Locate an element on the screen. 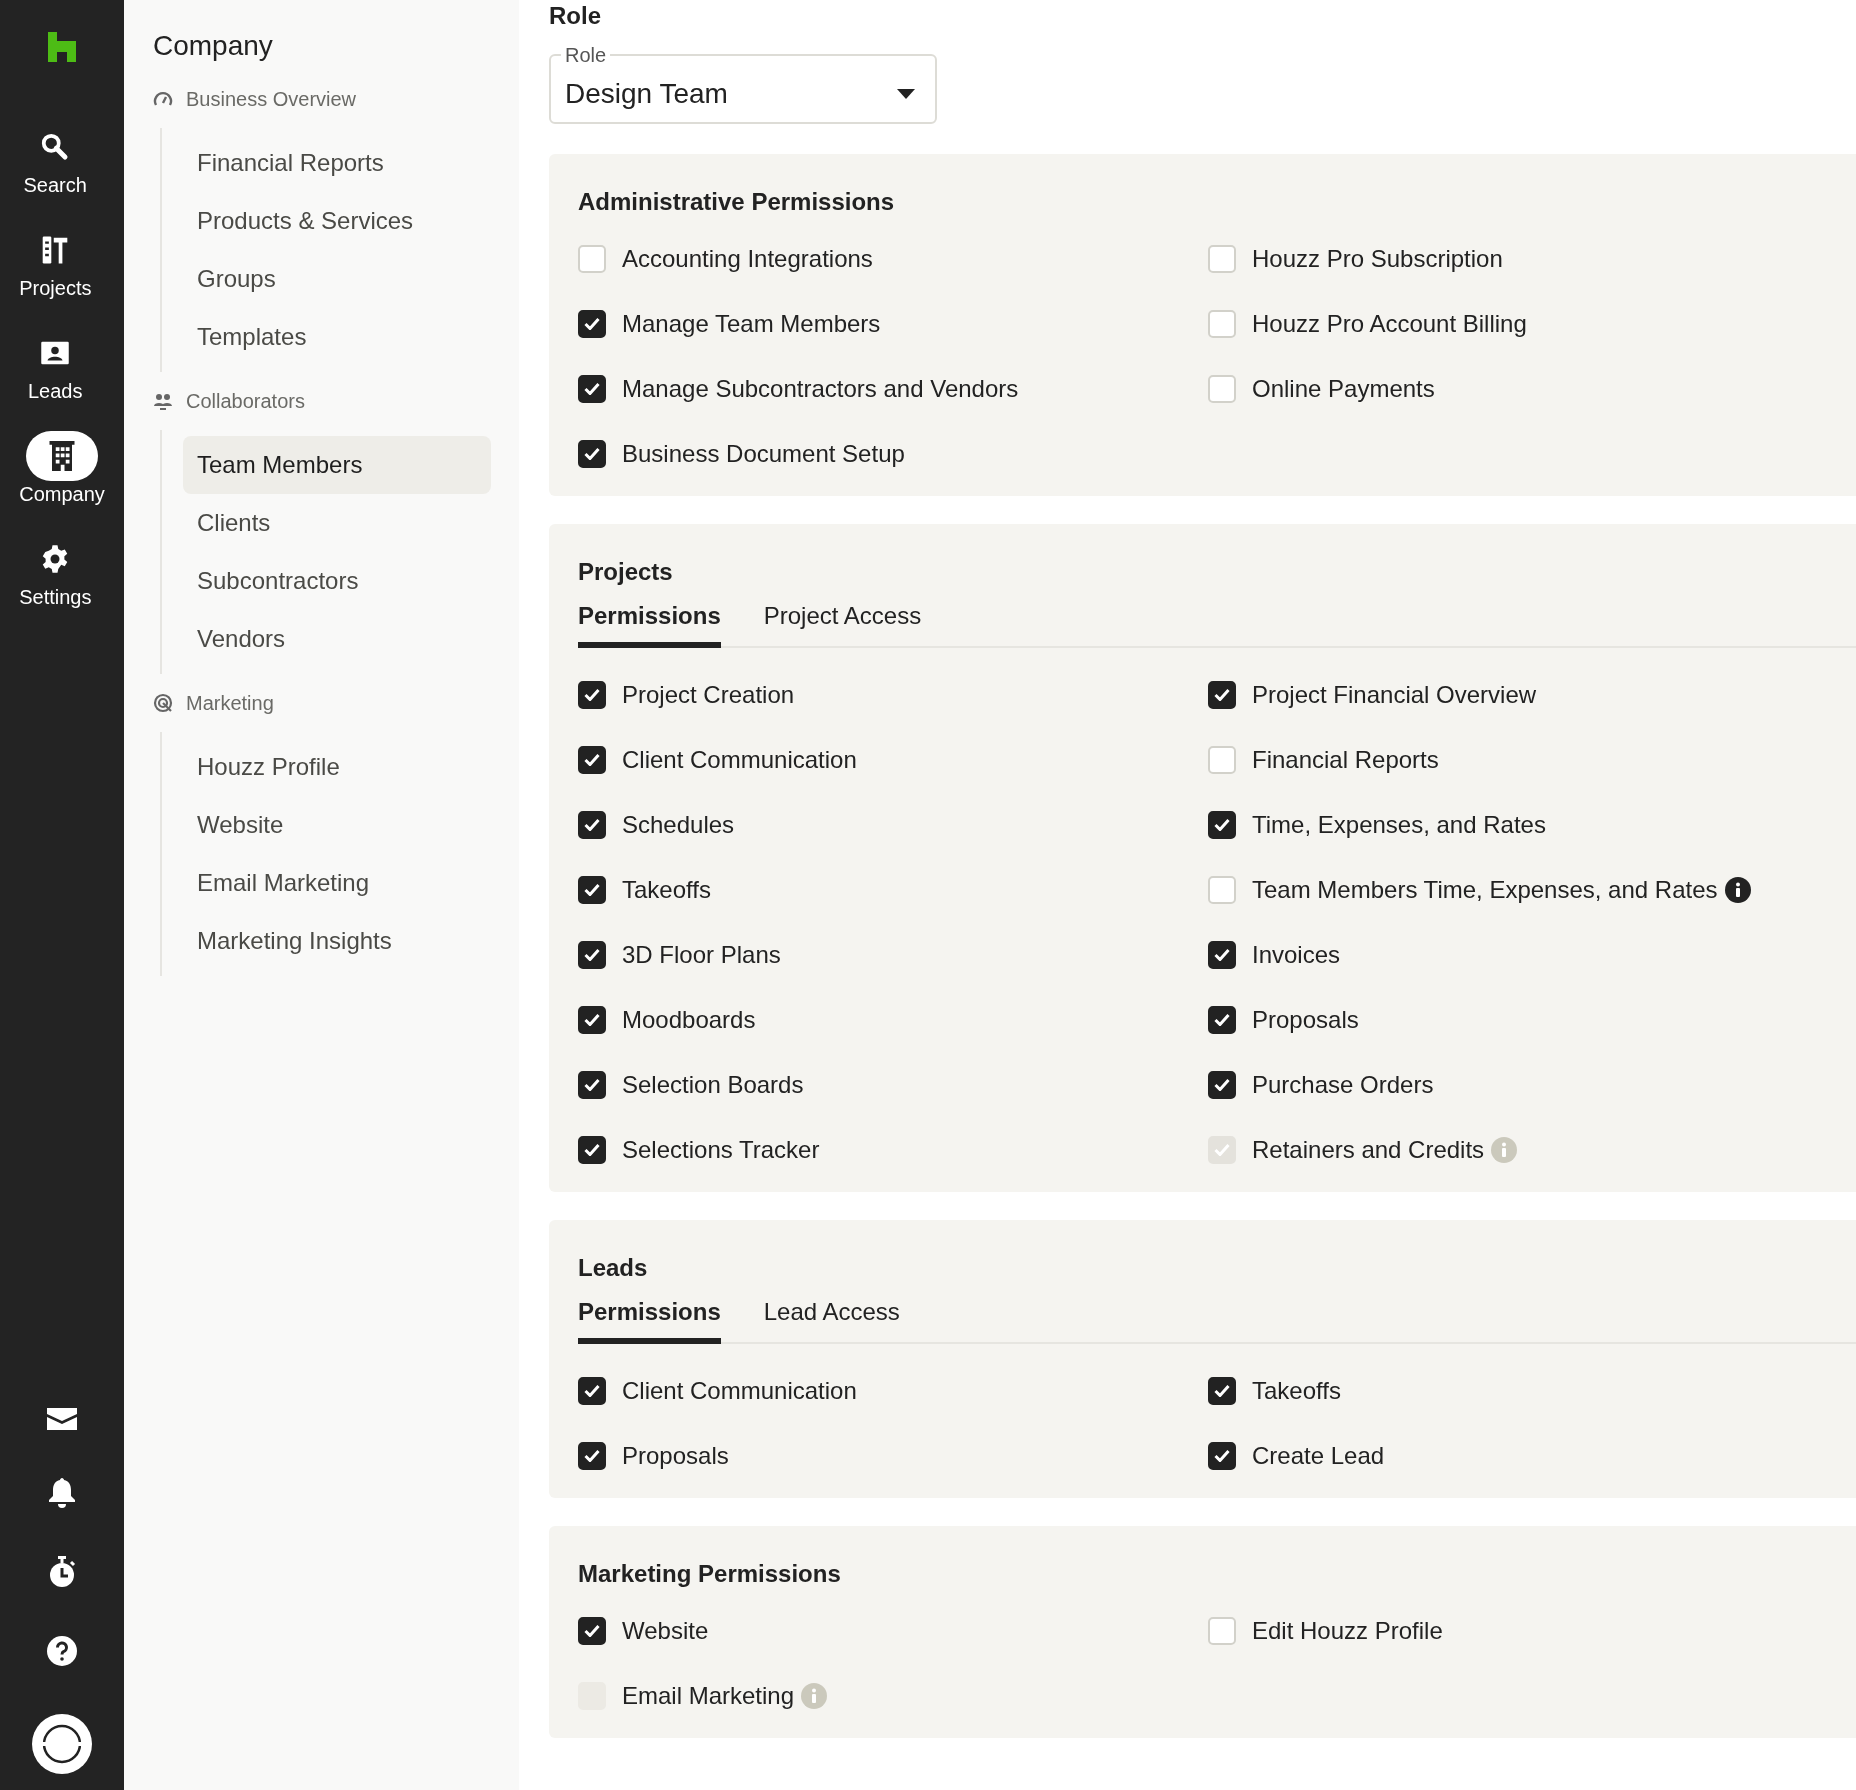 The image size is (1856, 1790). mail-icon is located at coordinates (62, 1419).